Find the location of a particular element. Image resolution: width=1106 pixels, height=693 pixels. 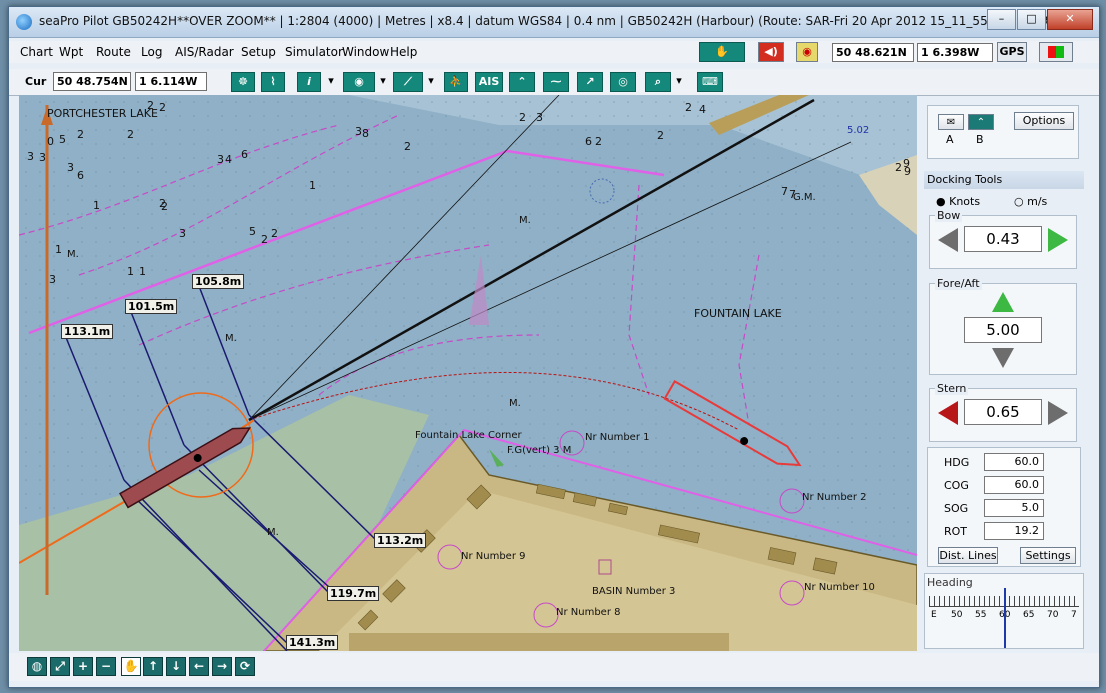

fore-aft-value: 5.00 is located at coordinates (1003, 330).